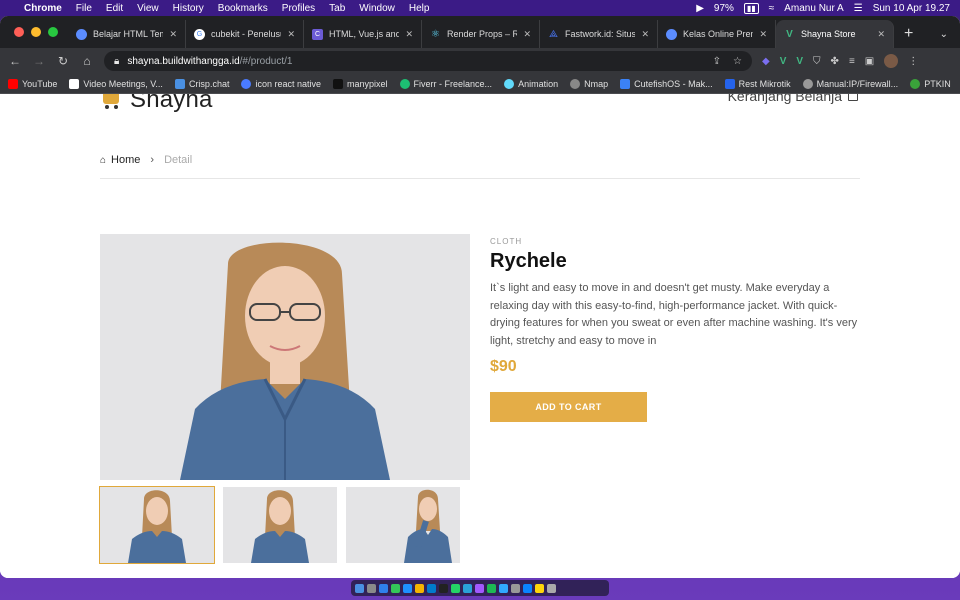 This screenshot has height=600, width=960. Describe the element at coordinates (717, 61) in the screenshot. I see `share-icon: ⇪` at that location.